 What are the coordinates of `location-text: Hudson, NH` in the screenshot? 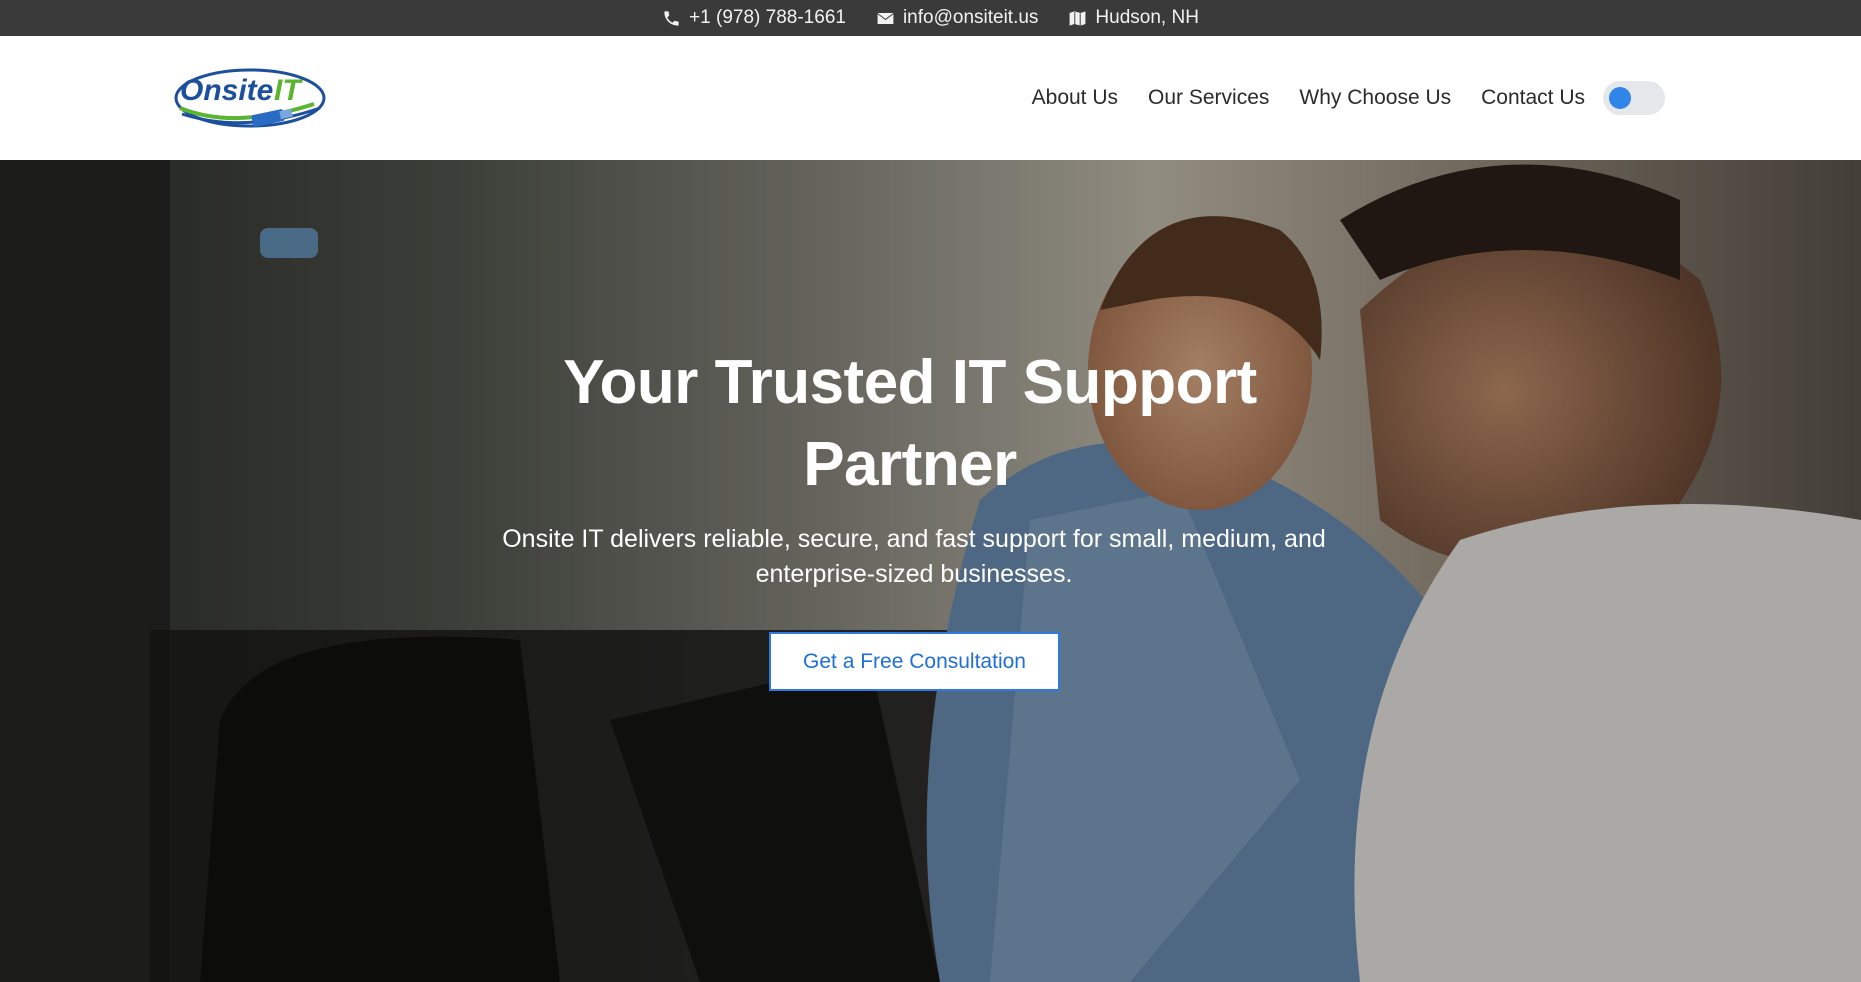 It's located at (1147, 17).